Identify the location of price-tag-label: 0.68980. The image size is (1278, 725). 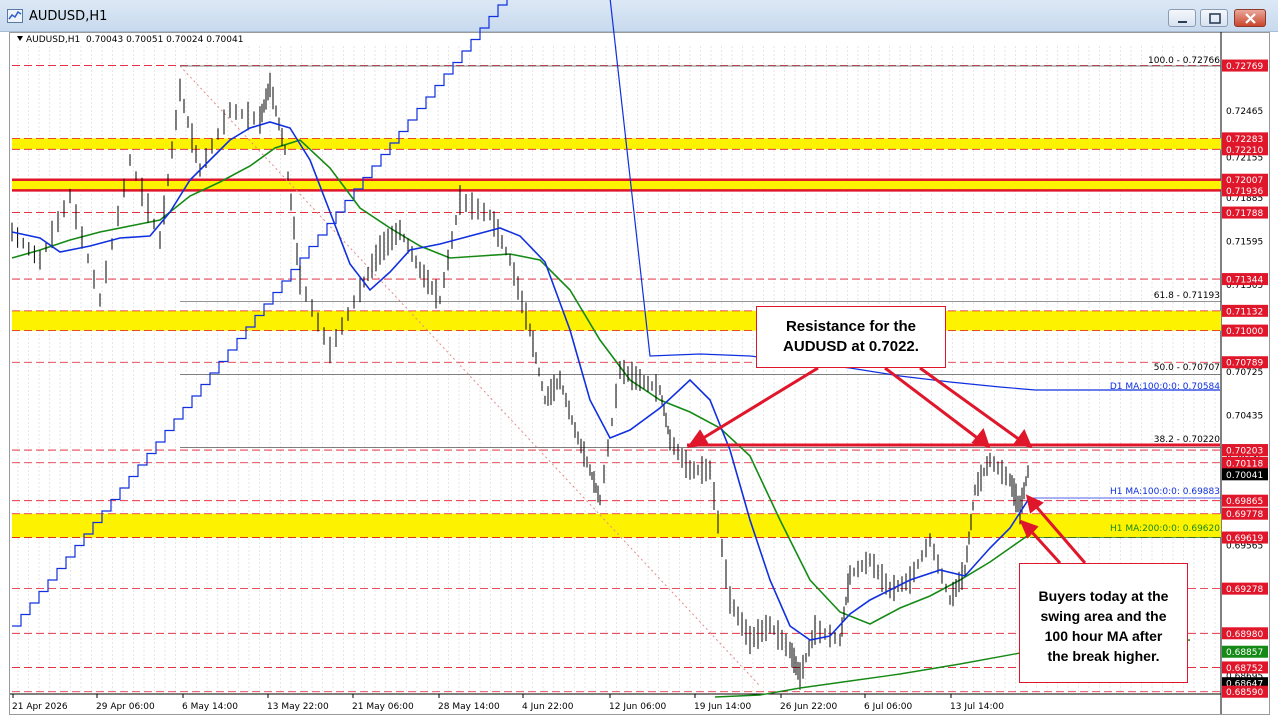
(1244, 635).